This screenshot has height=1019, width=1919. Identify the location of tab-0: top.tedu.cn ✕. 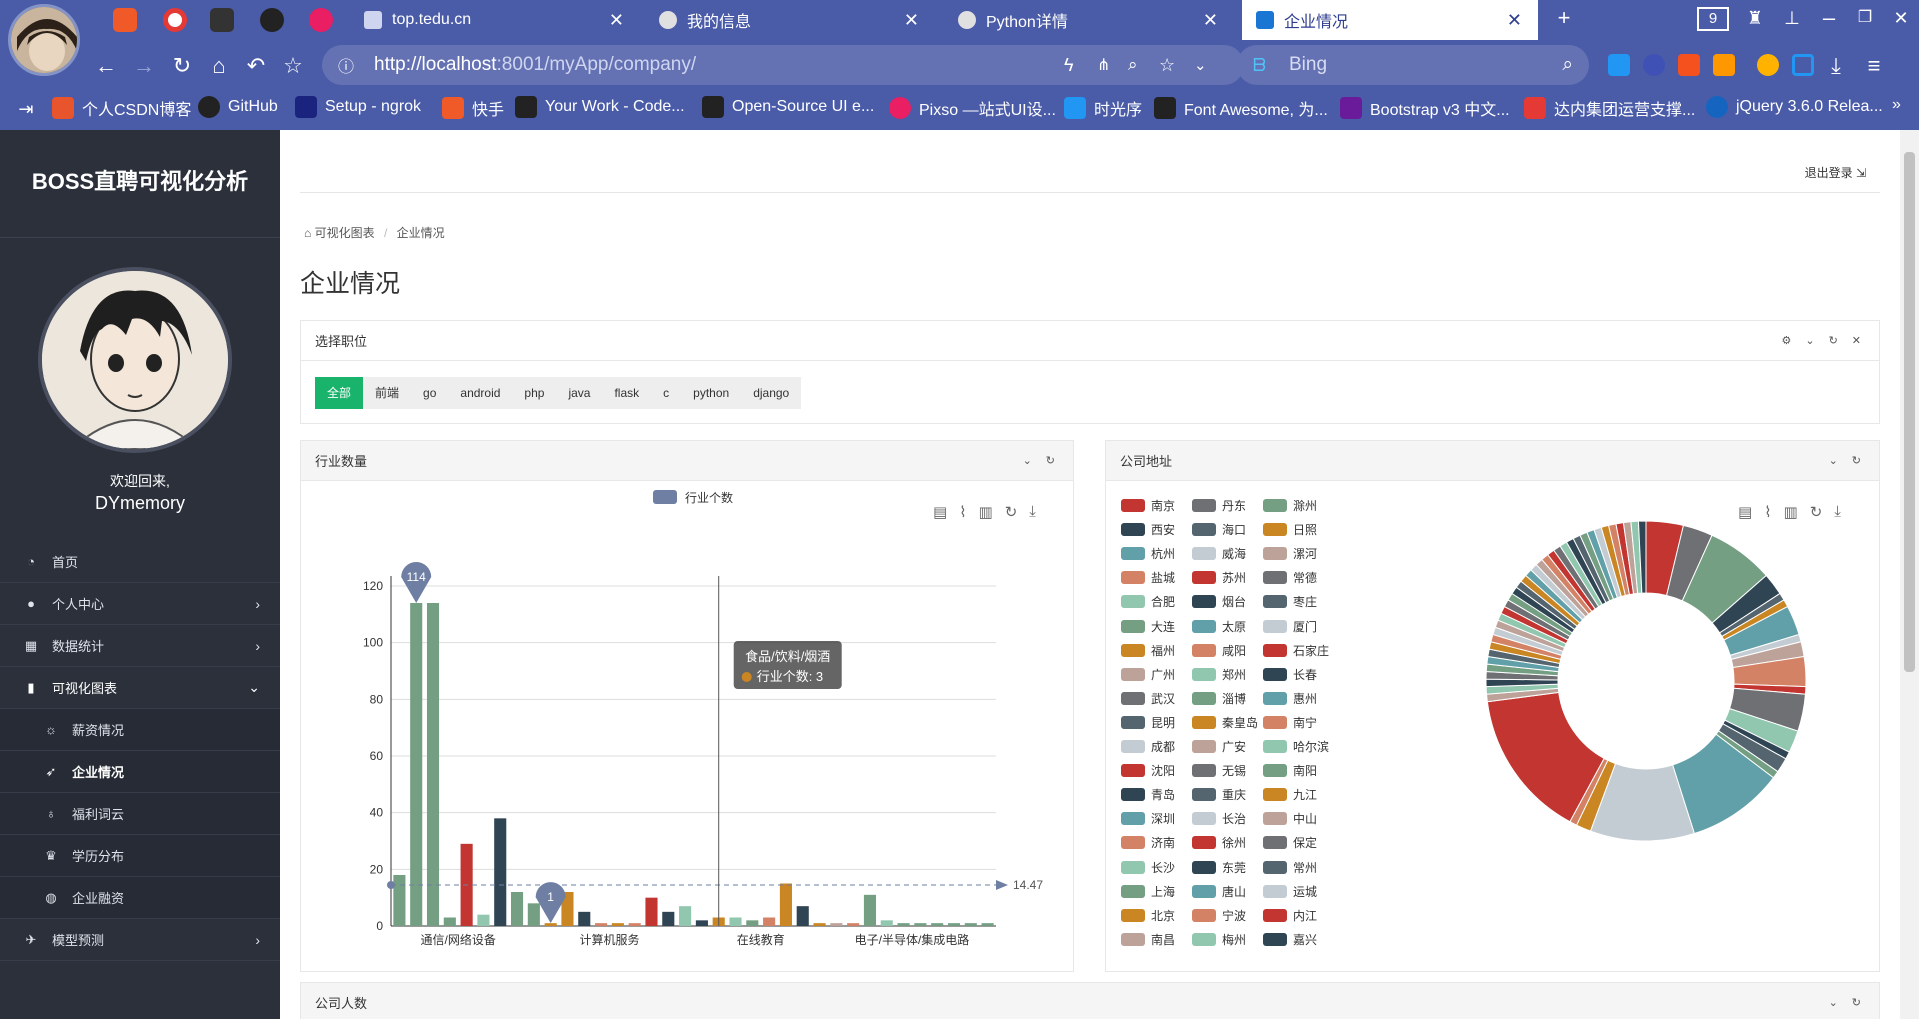
(495, 20).